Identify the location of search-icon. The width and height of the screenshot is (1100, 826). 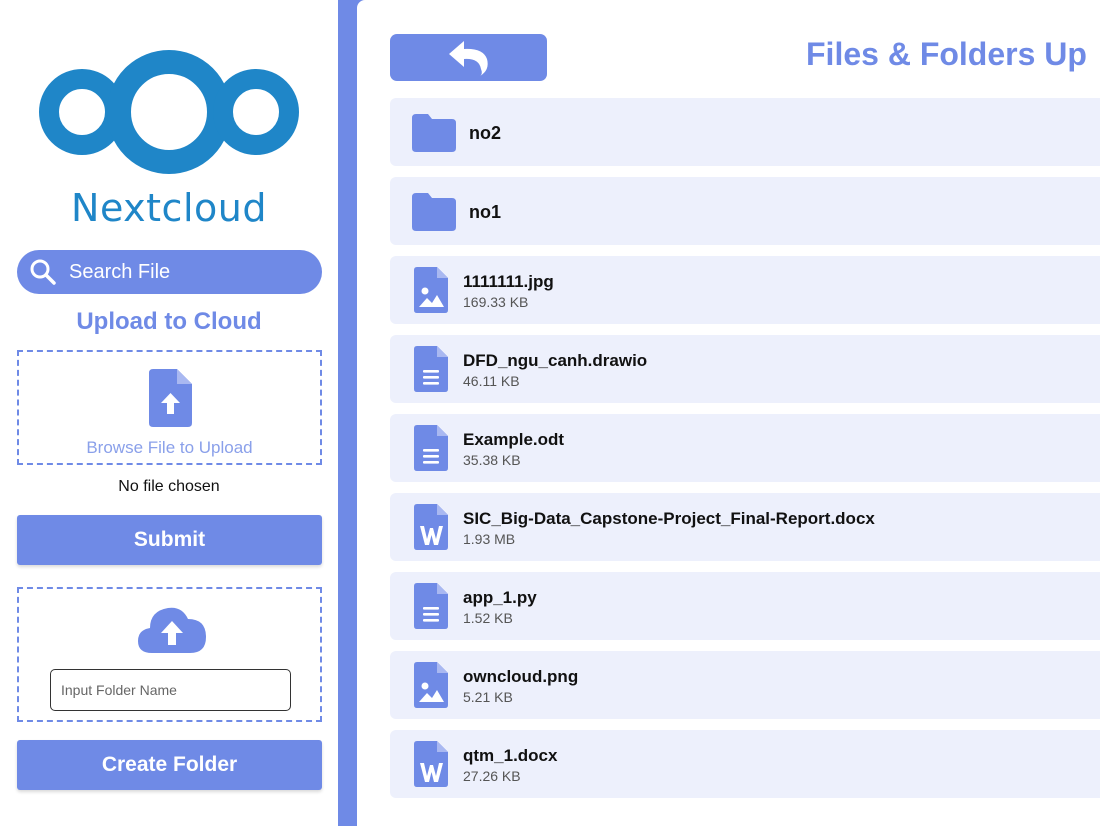
(43, 272).